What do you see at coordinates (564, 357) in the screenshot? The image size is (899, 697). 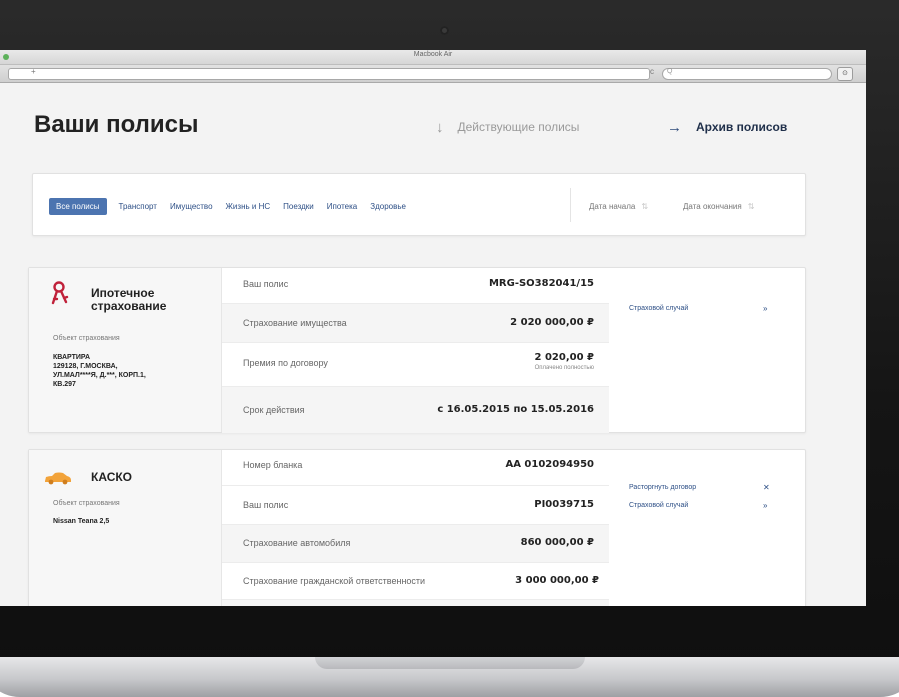 I see `detail-value: 2 020,00 ₽` at bounding box center [564, 357].